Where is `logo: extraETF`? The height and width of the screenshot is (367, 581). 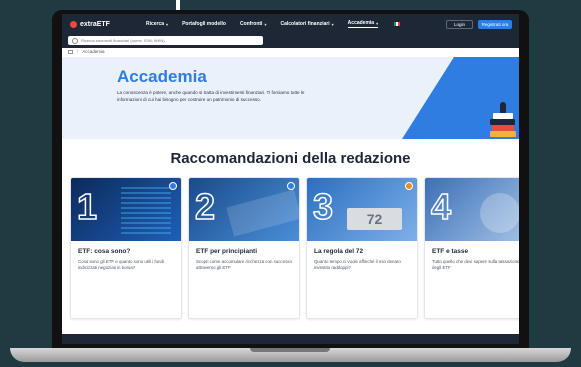 logo: extraETF is located at coordinates (90, 24).